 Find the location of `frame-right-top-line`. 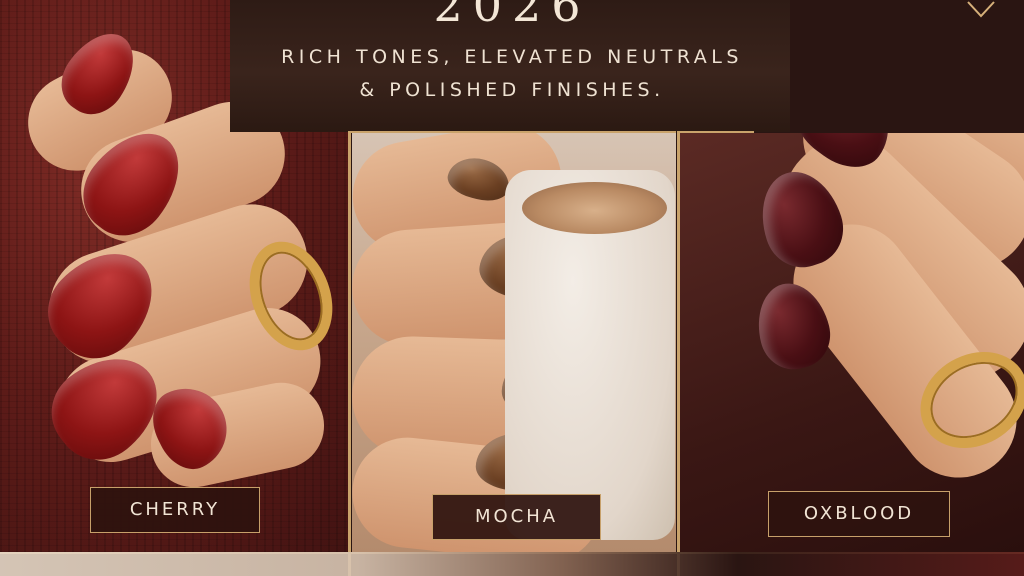

frame-right-top-line is located at coordinates (717, 132).